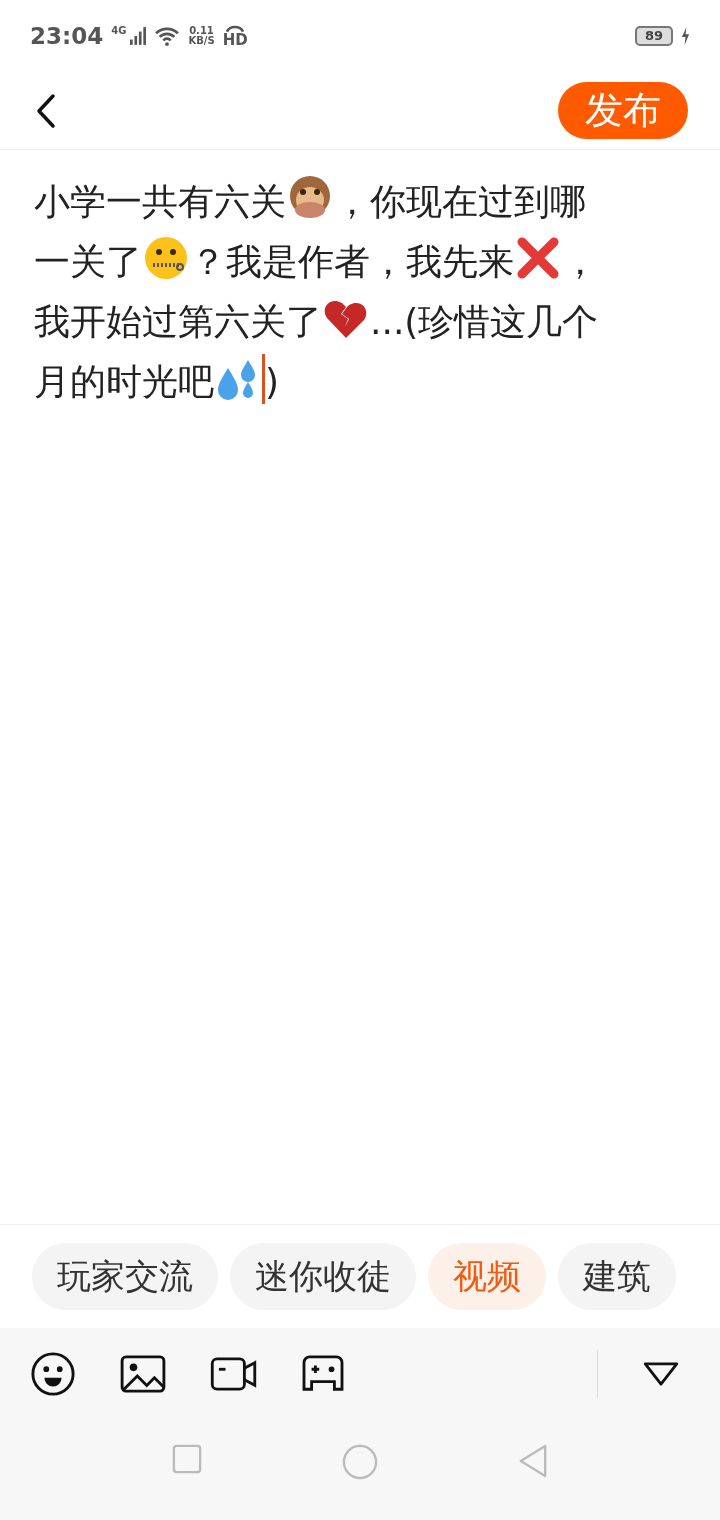 The image size is (720, 1520). What do you see at coordinates (484, 321) in the screenshot?
I see `post-text: ...(珍惜这几个` at bounding box center [484, 321].